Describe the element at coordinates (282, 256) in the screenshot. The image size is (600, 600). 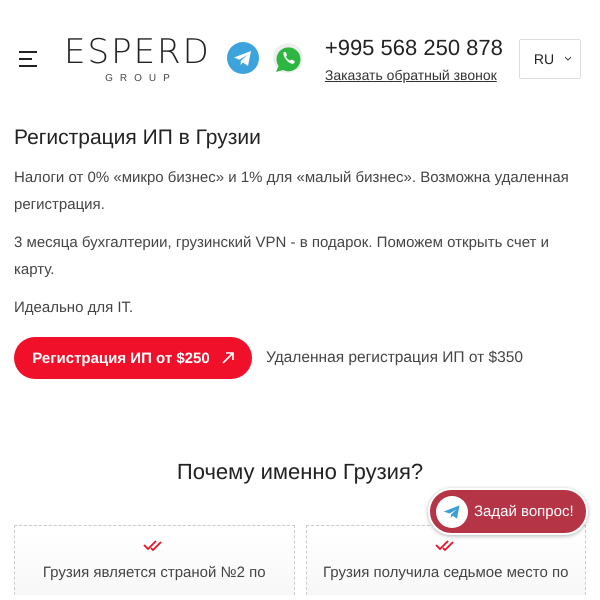
I see `description-paragraph: 3 месяца бухгалтерии, грузинский VPN - в подарок. Поможем открыть счет и карту.` at that location.